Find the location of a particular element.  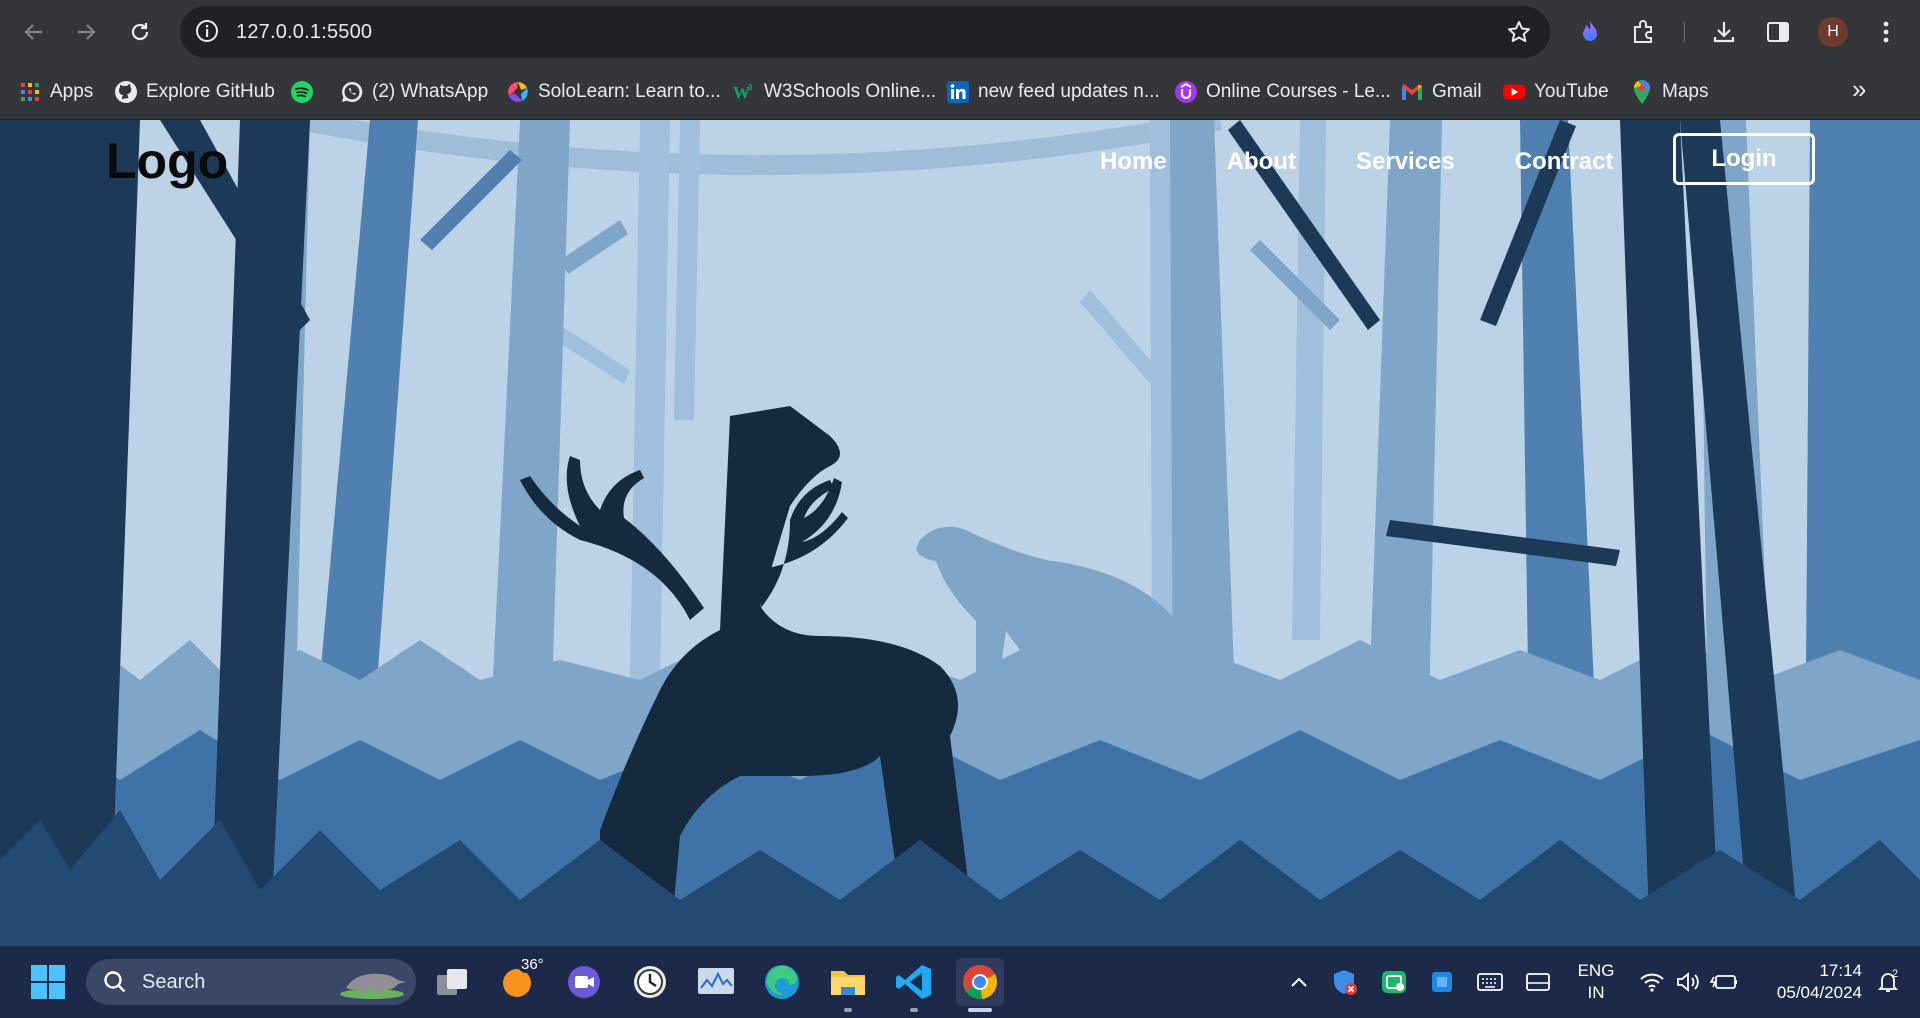

clock-time: 17:14 is located at coordinates (1840, 970).